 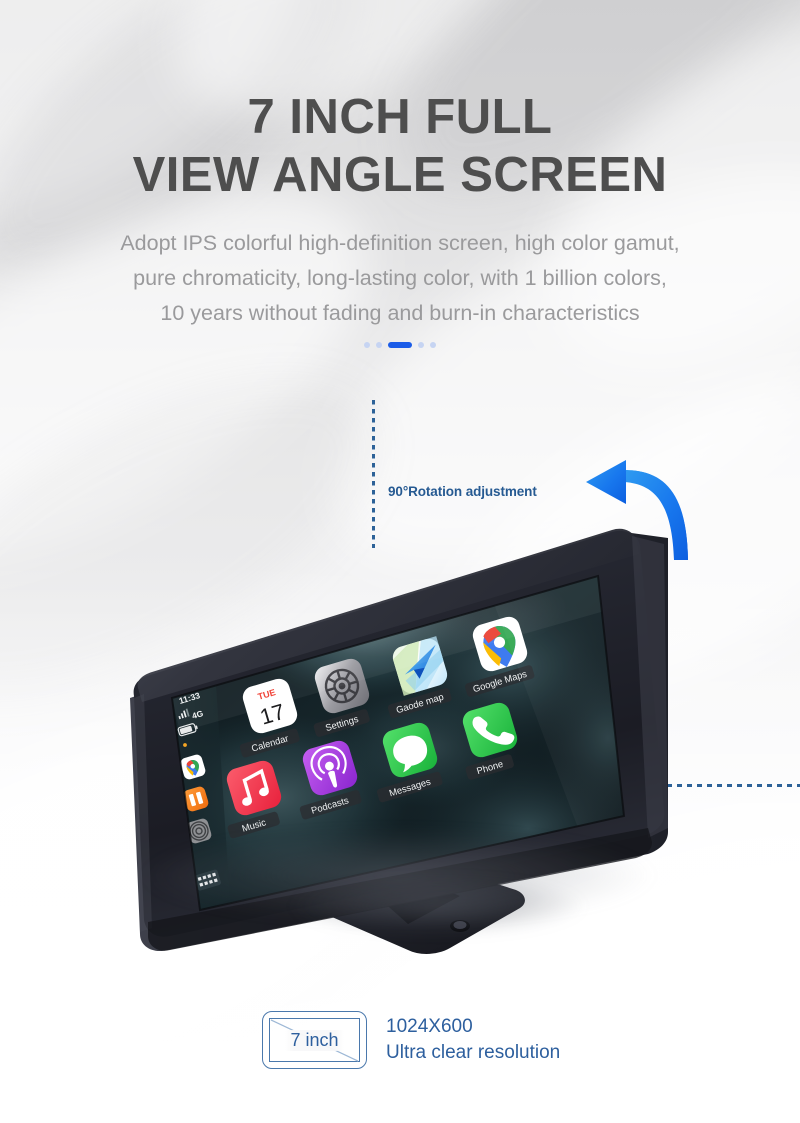 I want to click on resolution-caption: Ultra clear resolution, so click(x=473, y=1052).